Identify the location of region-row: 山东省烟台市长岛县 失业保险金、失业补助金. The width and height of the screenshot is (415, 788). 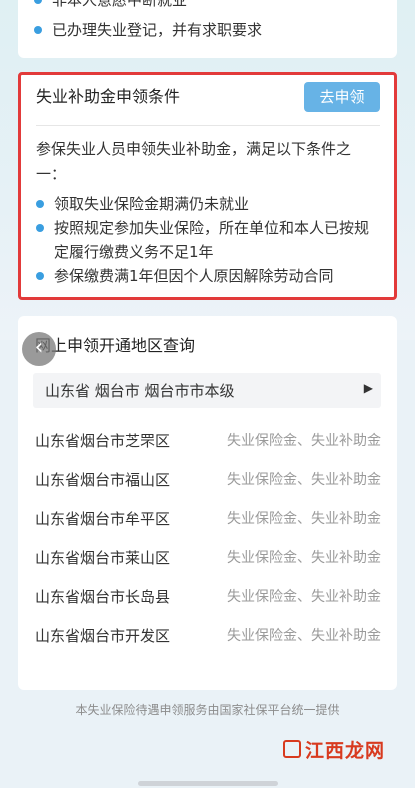
(207, 597).